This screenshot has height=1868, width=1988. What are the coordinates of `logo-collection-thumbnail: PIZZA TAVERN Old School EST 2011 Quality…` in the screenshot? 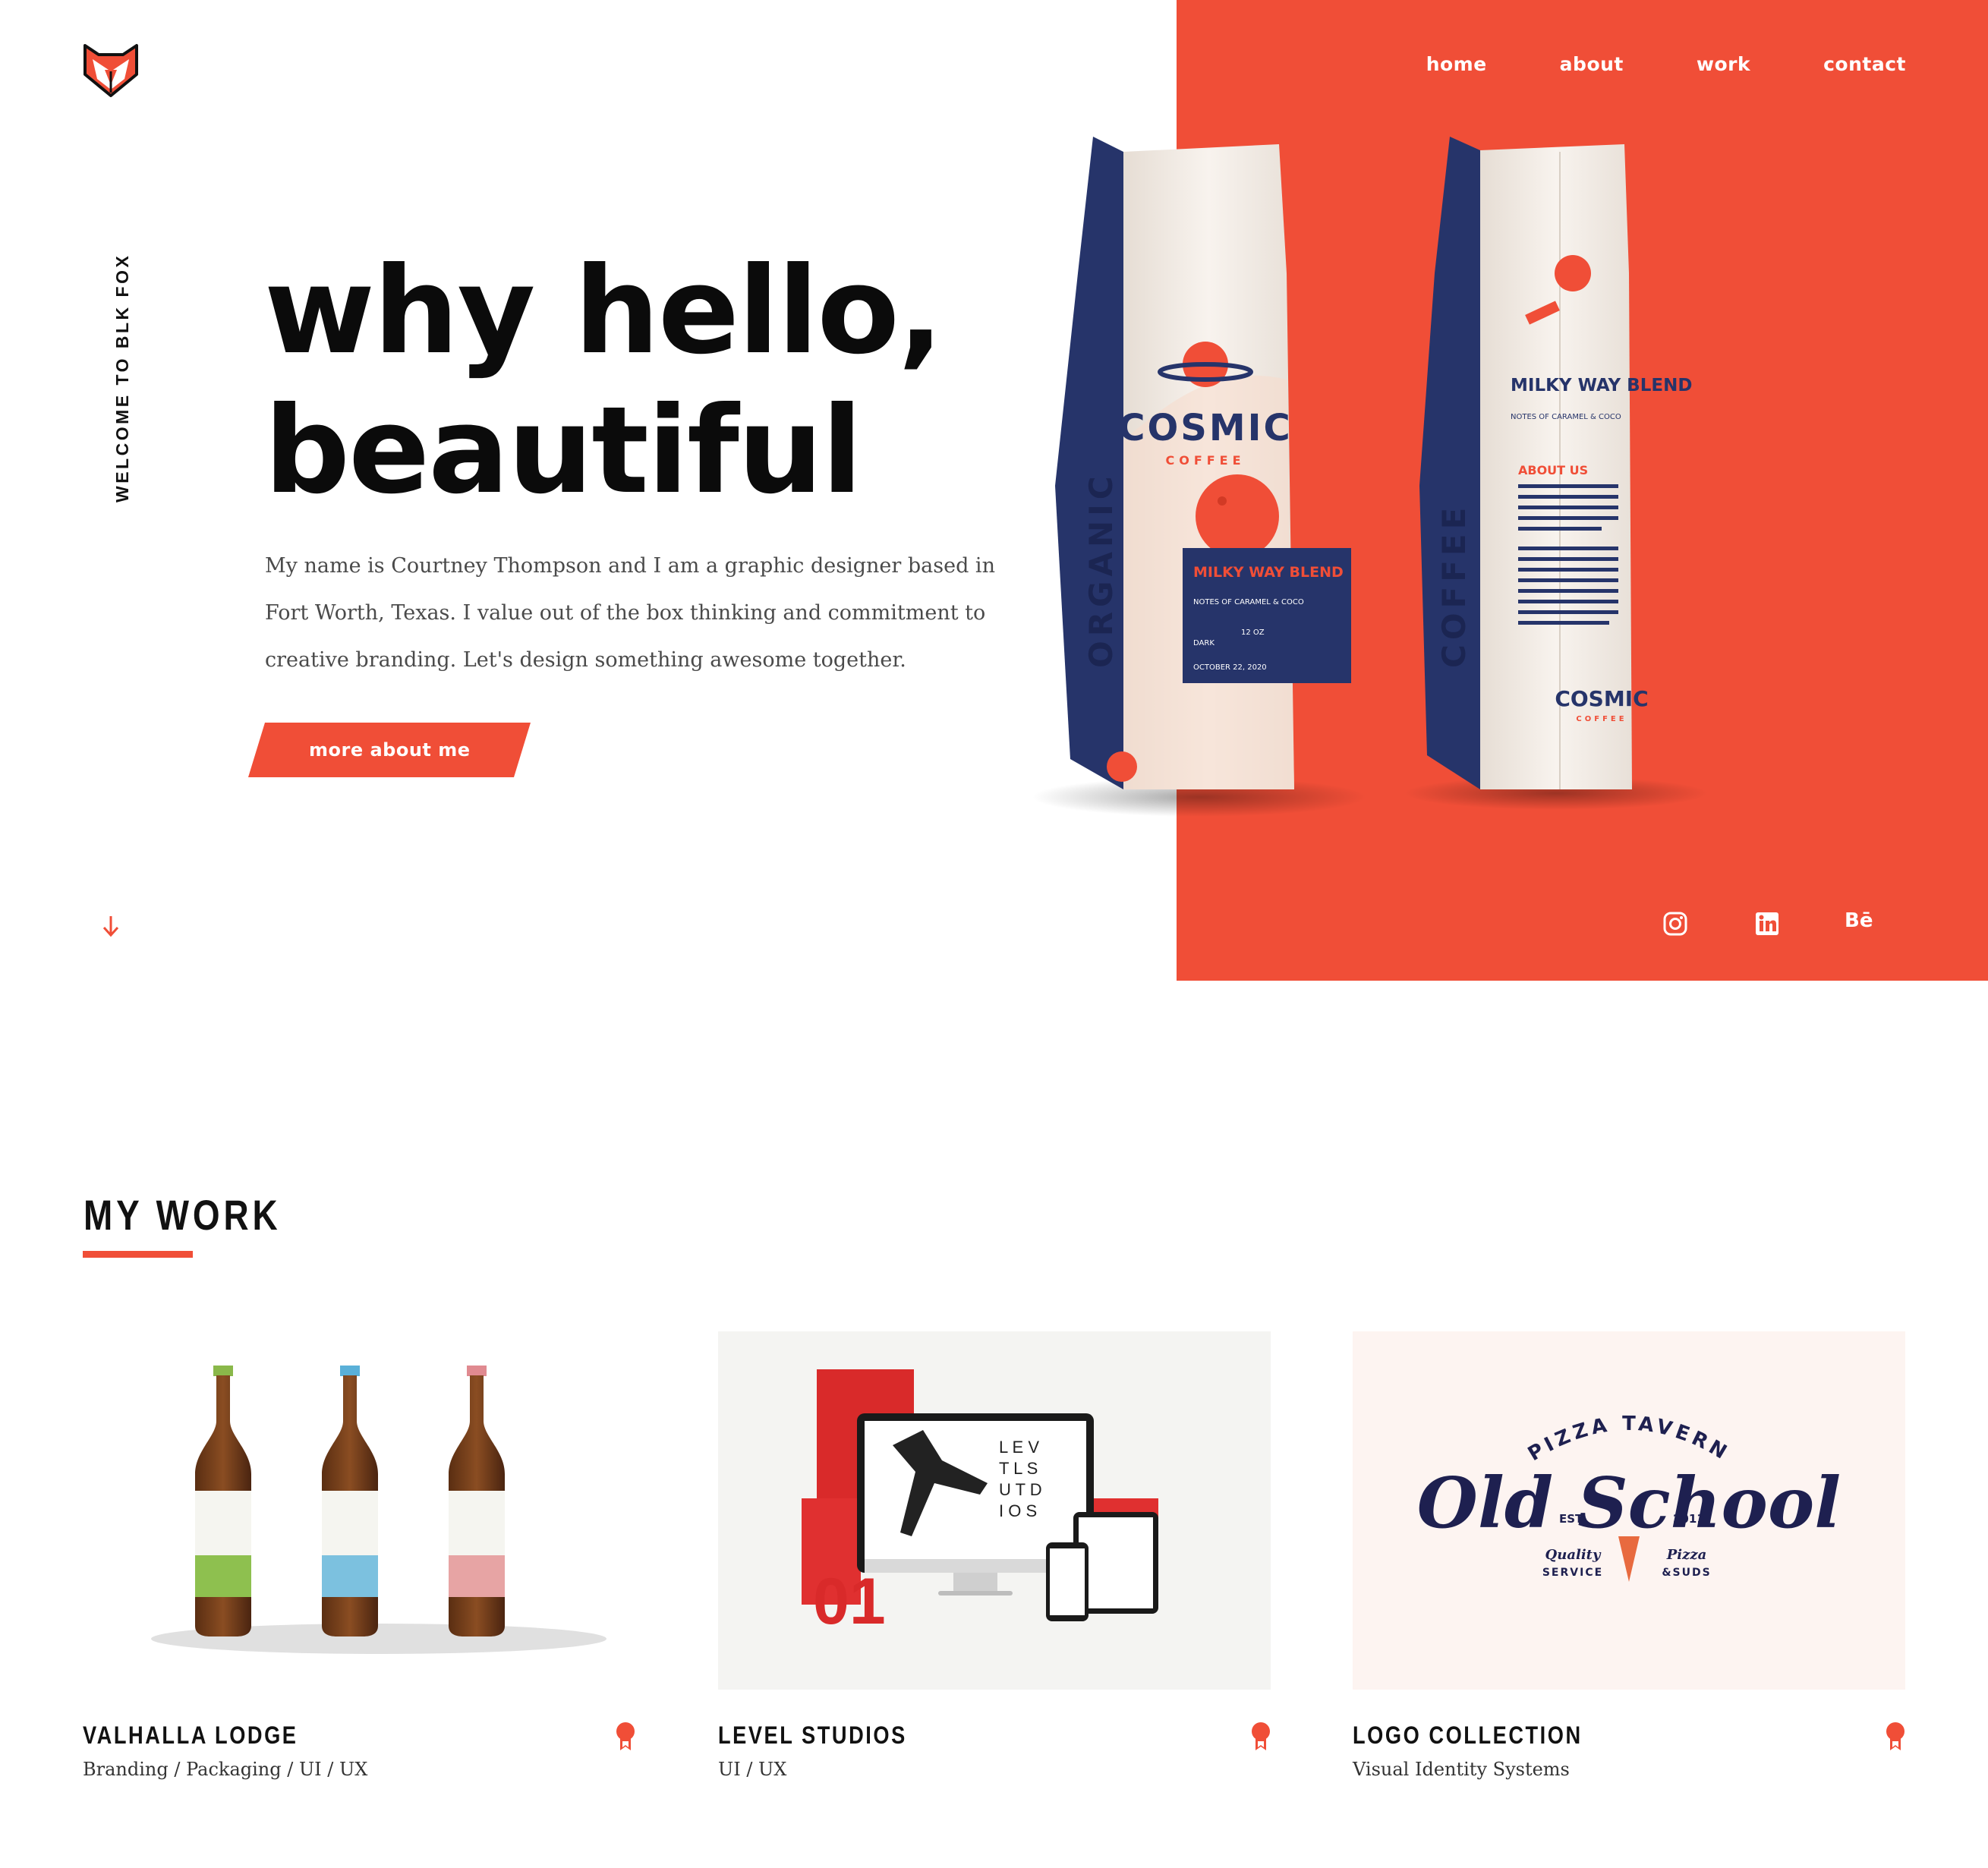 It's located at (1629, 1511).